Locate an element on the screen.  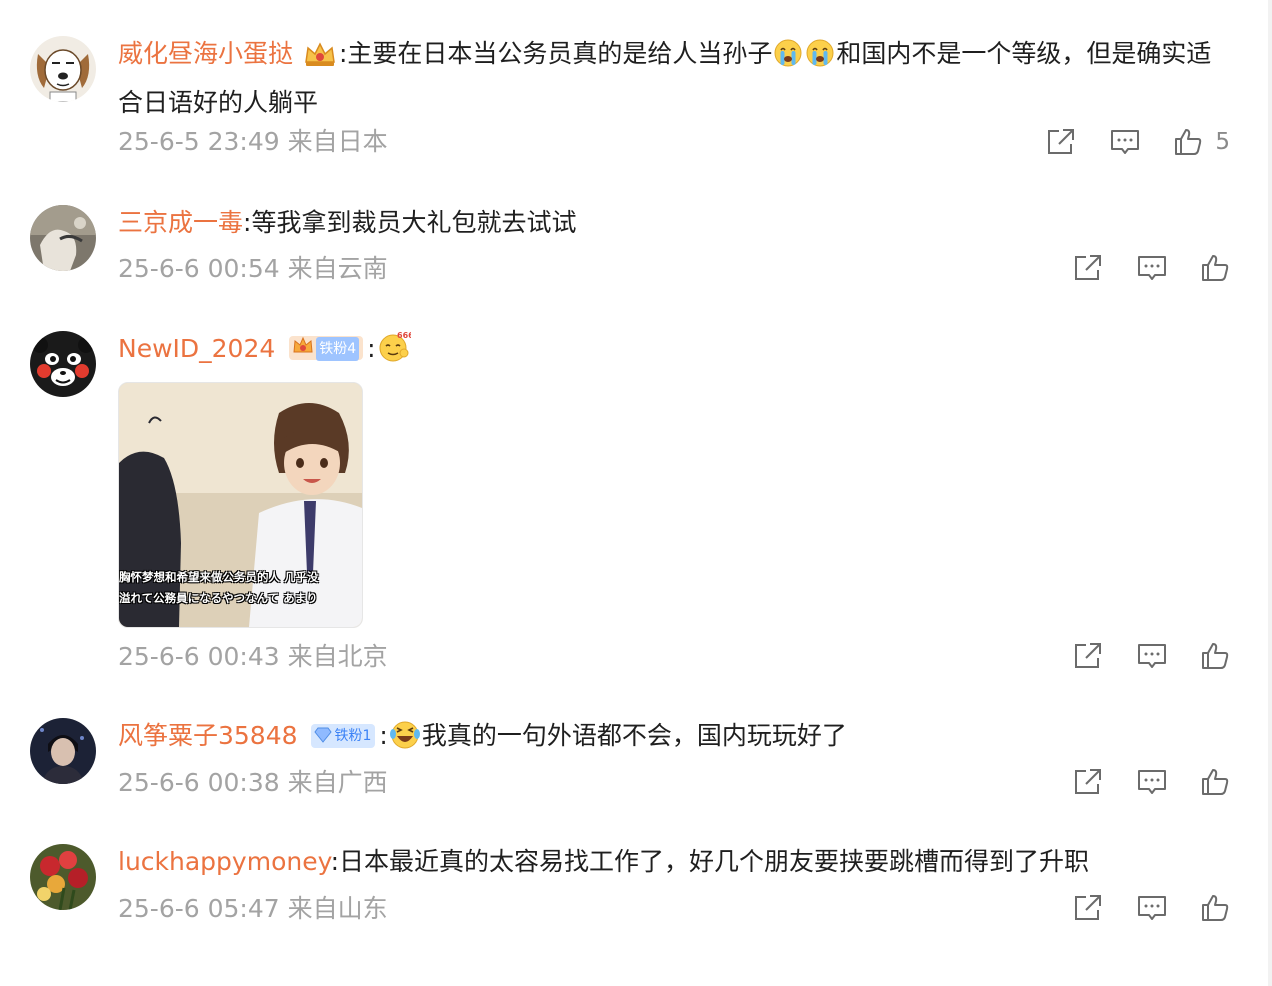
comment-content: NewID_2024 铁粉4 : 666 is located at coordinates (670, 351).